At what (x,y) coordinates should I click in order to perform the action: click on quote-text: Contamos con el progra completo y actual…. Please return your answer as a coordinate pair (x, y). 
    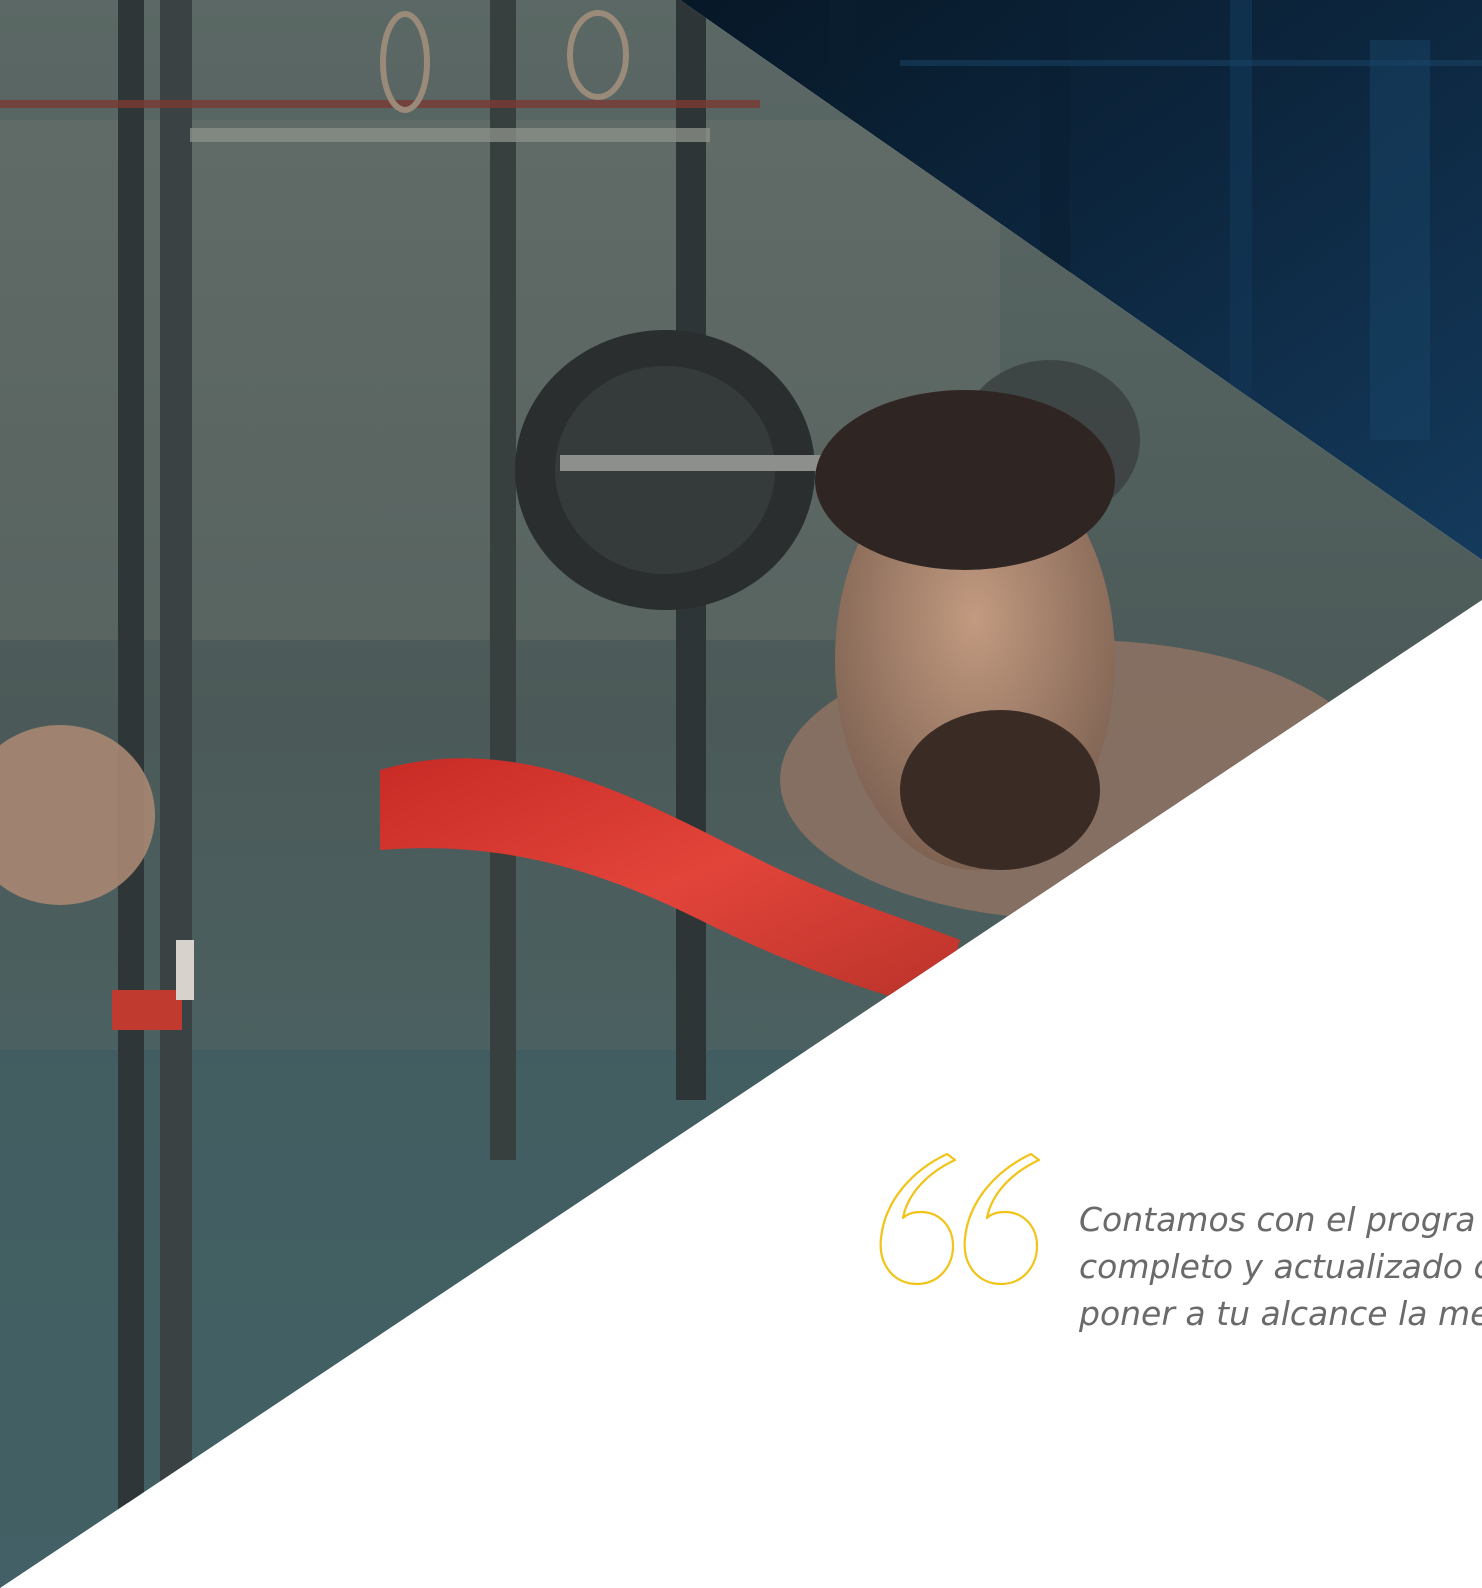
    Looking at the image, I should click on (1280, 1266).